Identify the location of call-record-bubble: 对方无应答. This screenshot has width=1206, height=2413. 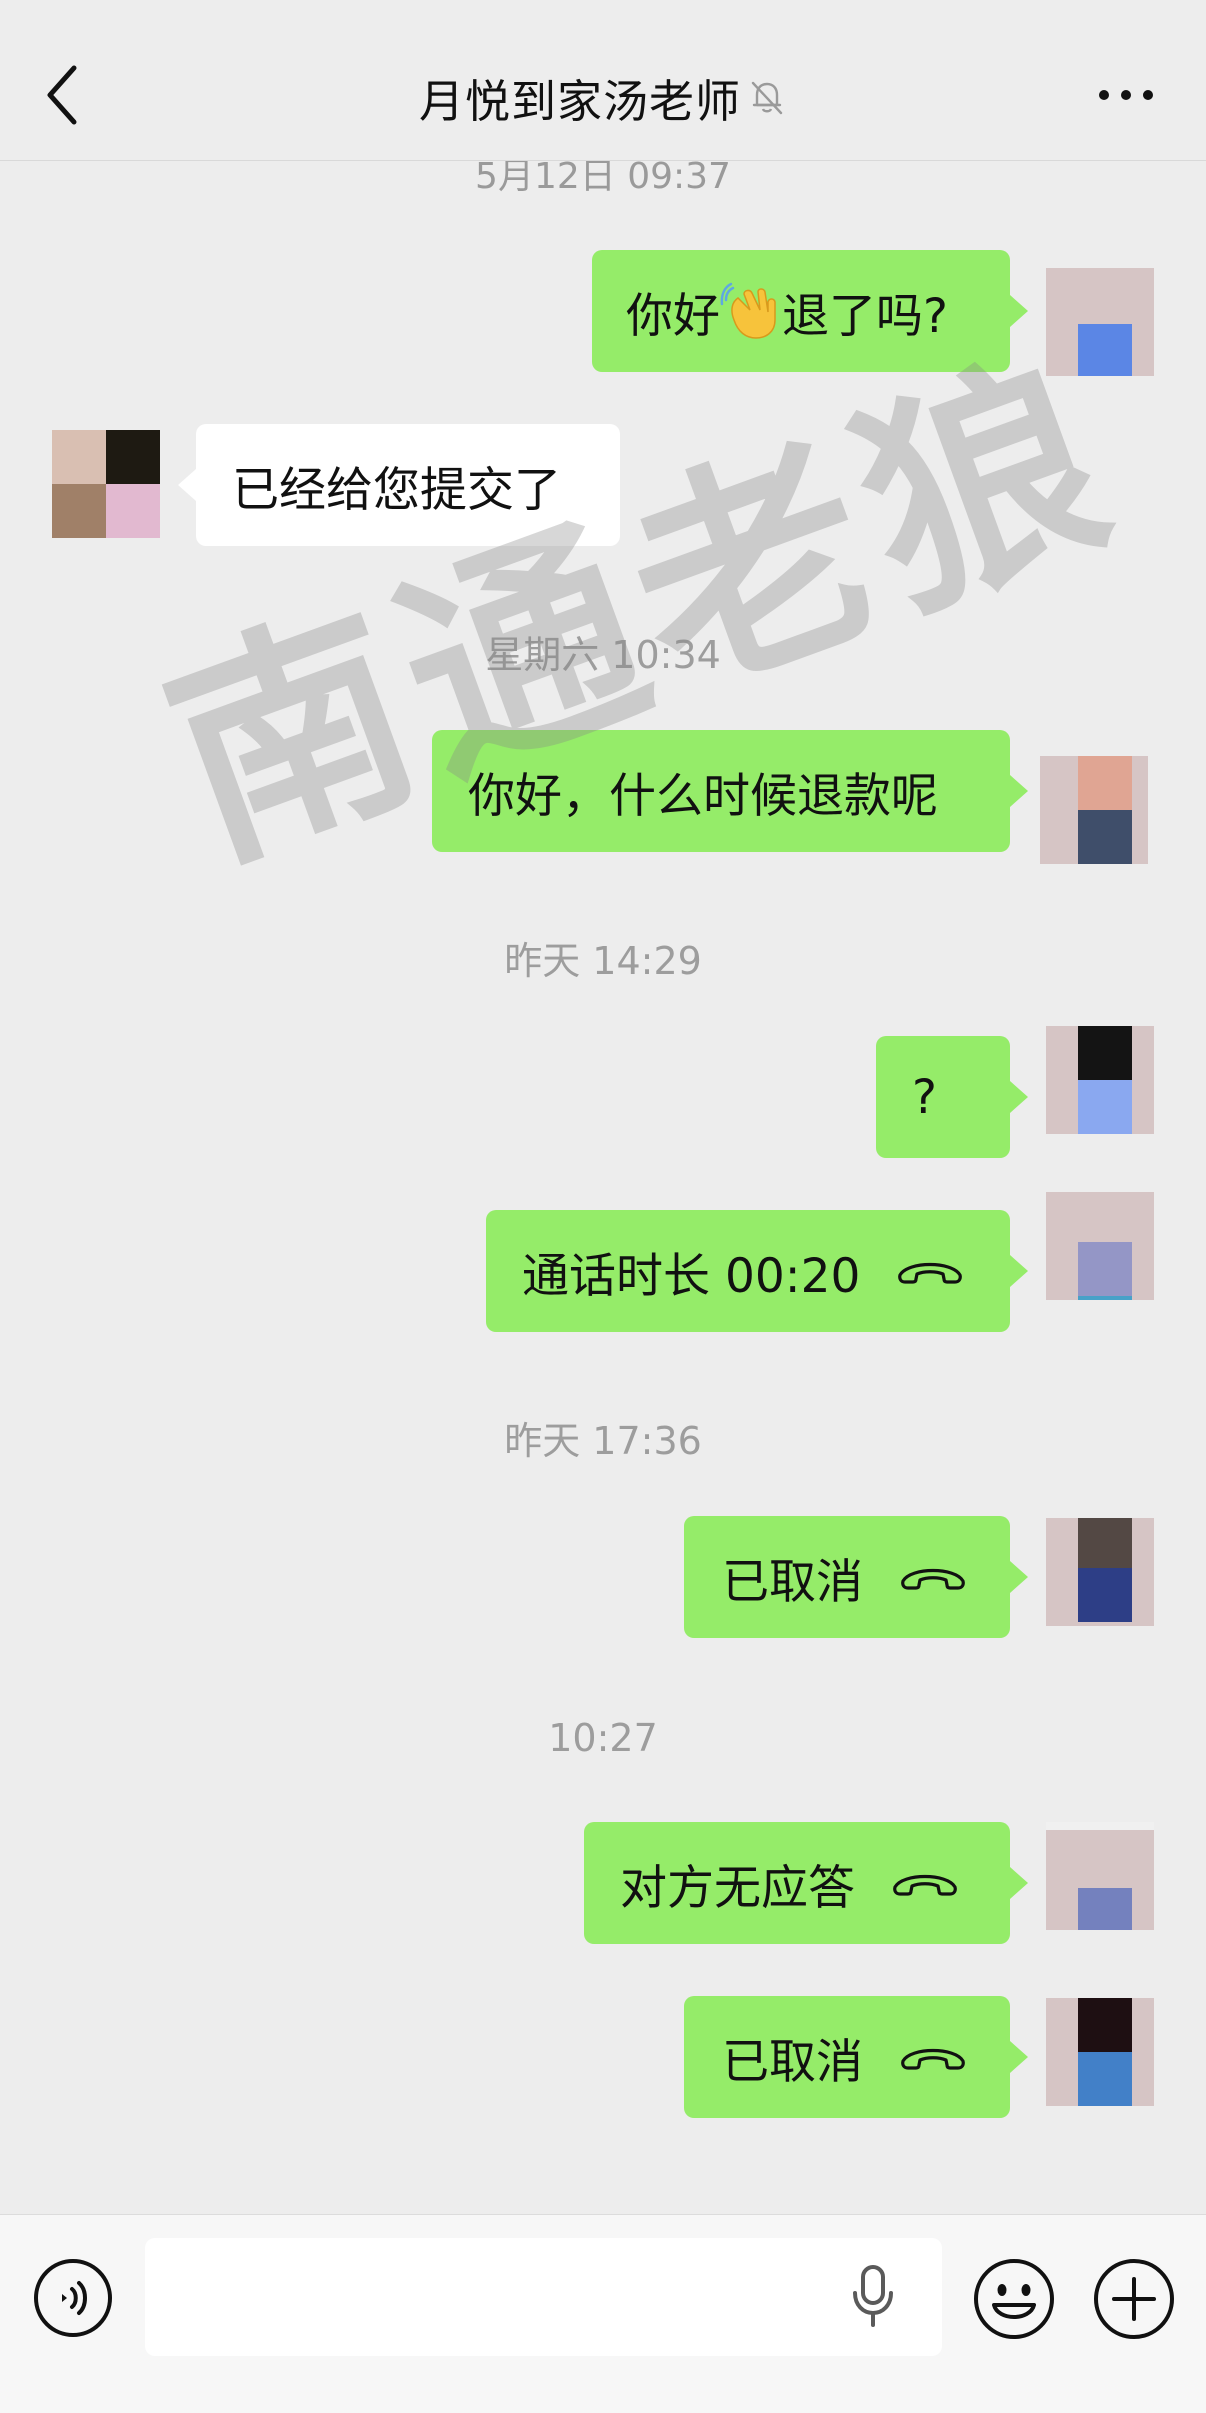
(806, 1883).